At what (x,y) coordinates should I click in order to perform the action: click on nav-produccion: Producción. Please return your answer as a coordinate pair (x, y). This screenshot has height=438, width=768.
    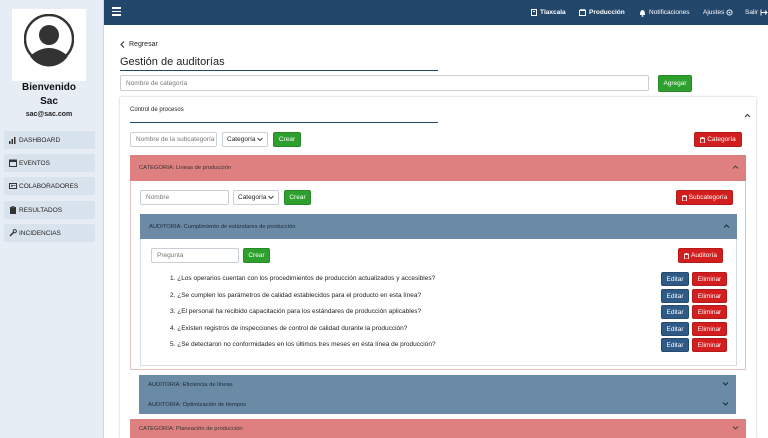
    Looking at the image, I should click on (602, 12).